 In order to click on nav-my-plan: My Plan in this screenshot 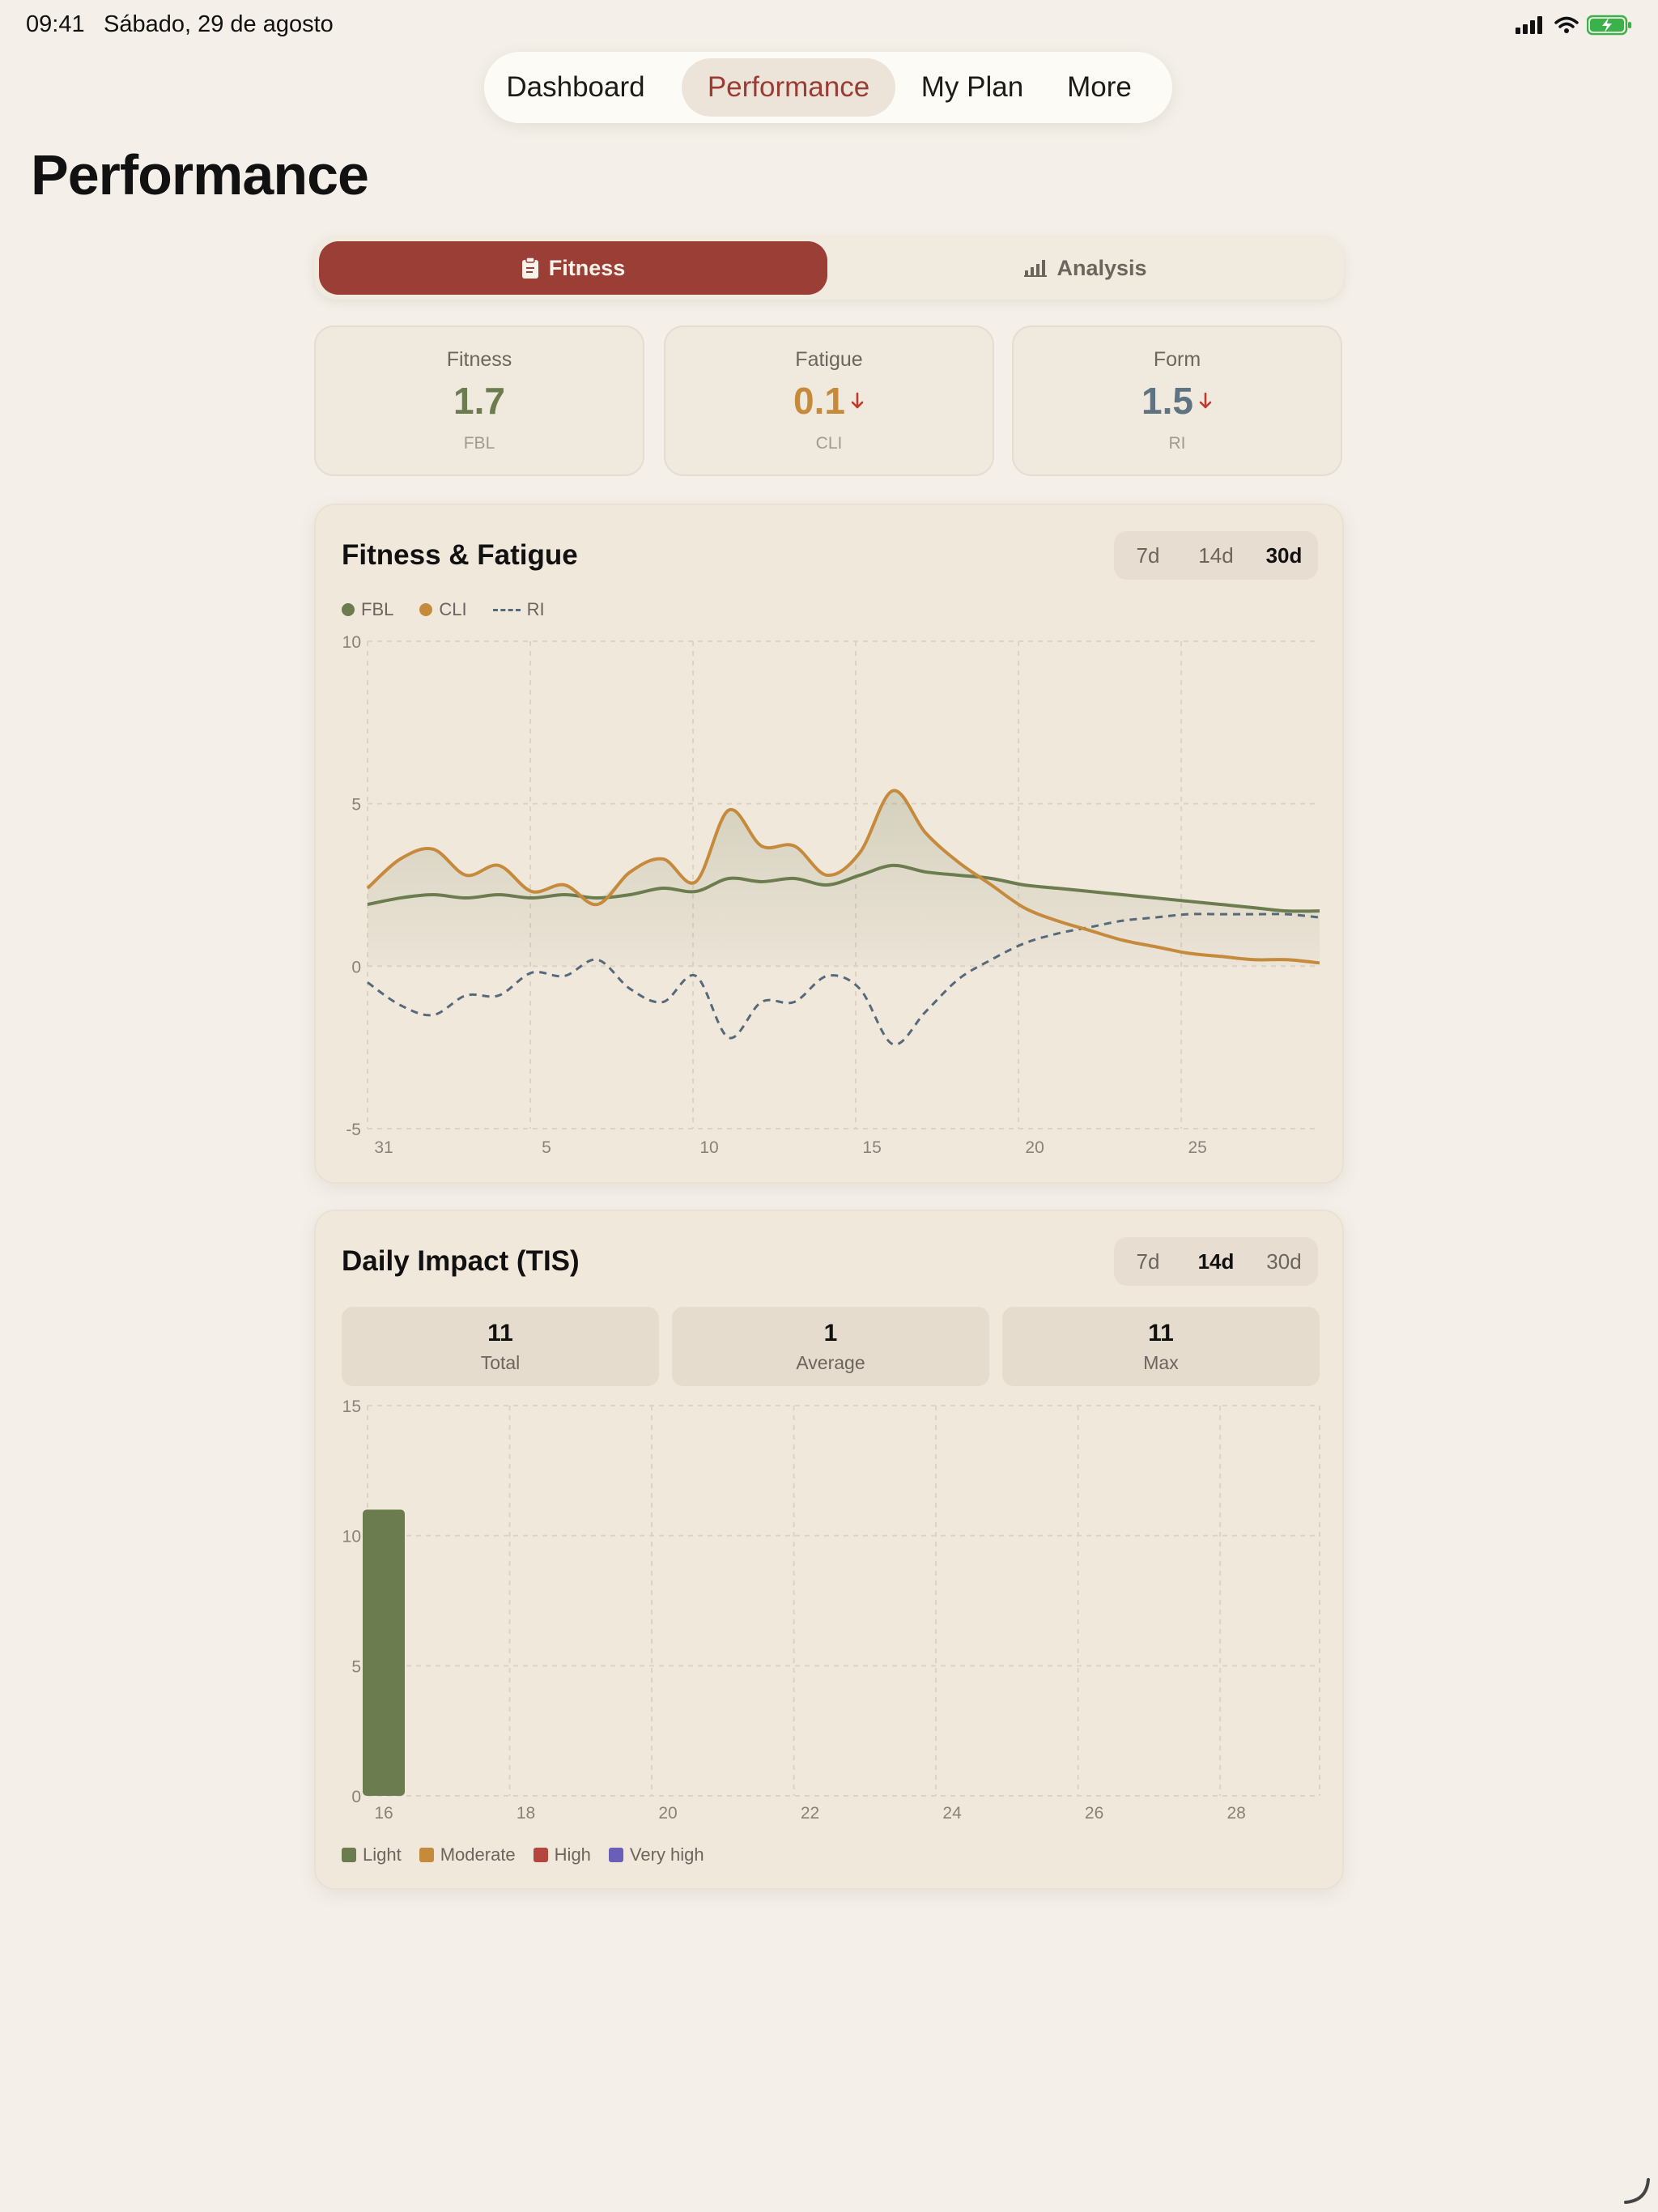, I will do `click(972, 87)`.